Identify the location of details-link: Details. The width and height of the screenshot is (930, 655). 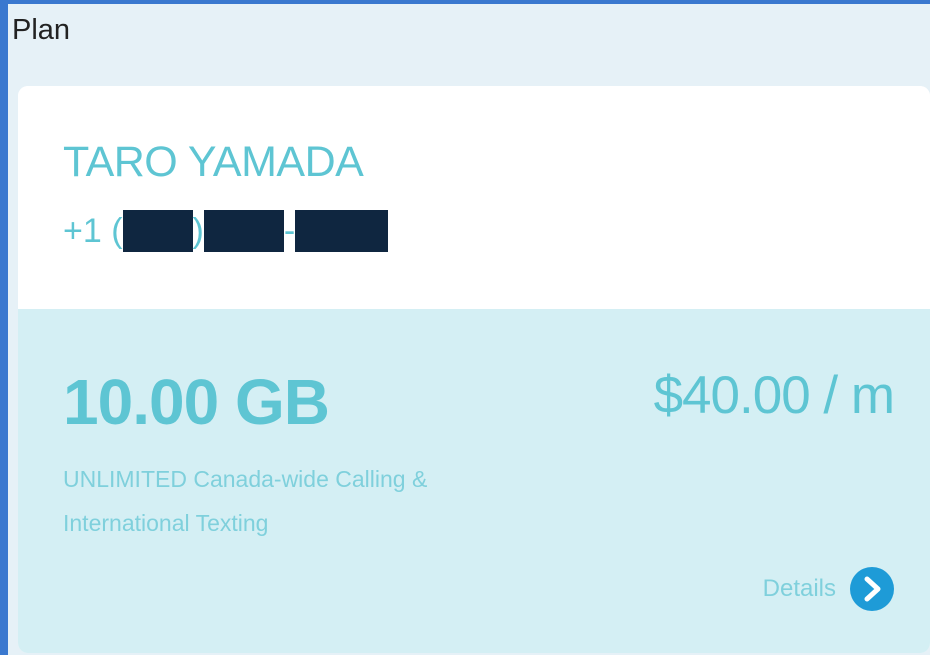
(828, 589).